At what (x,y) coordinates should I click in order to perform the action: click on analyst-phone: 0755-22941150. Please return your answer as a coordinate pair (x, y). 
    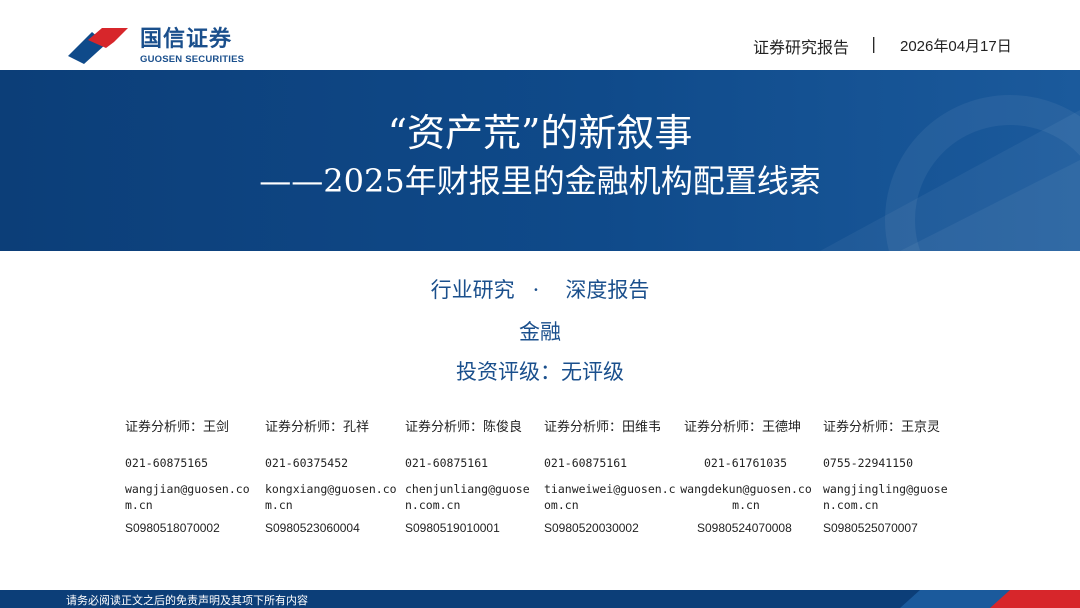
    Looking at the image, I should click on (868, 463).